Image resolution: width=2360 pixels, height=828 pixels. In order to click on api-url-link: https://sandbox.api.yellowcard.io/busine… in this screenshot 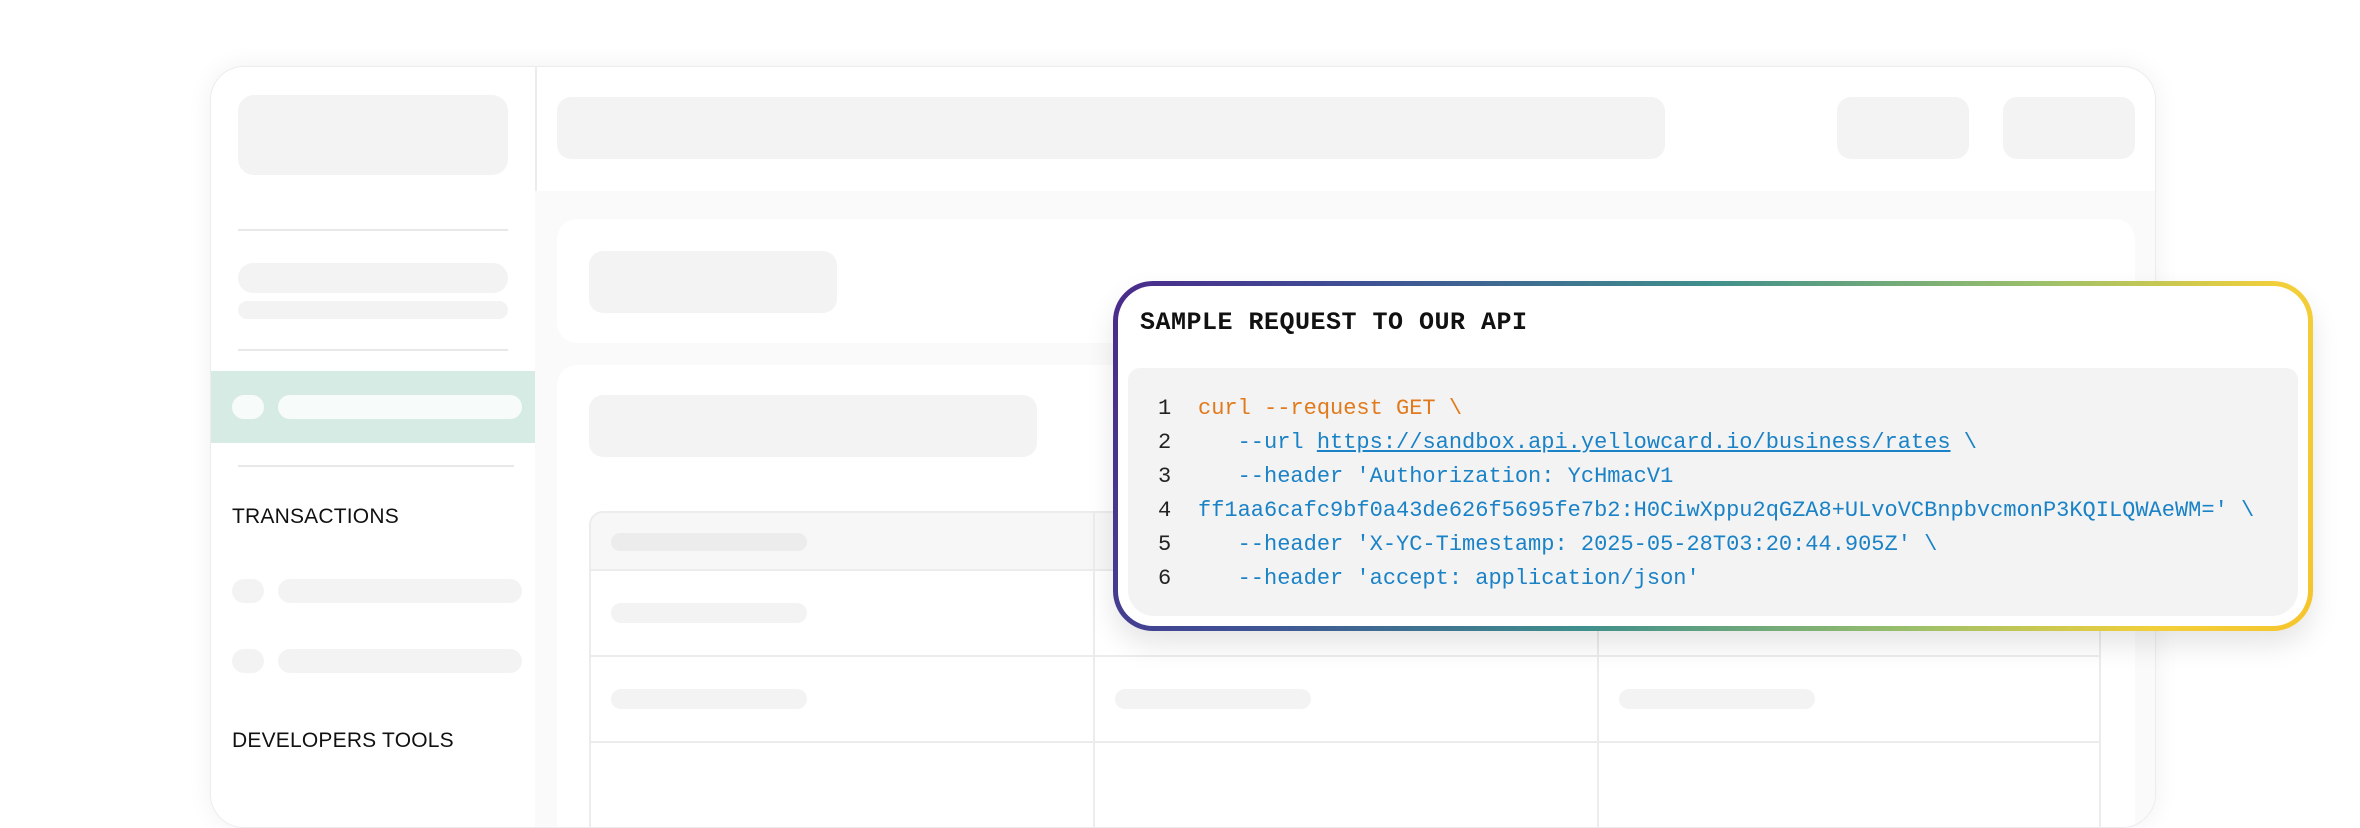, I will do `click(1634, 442)`.